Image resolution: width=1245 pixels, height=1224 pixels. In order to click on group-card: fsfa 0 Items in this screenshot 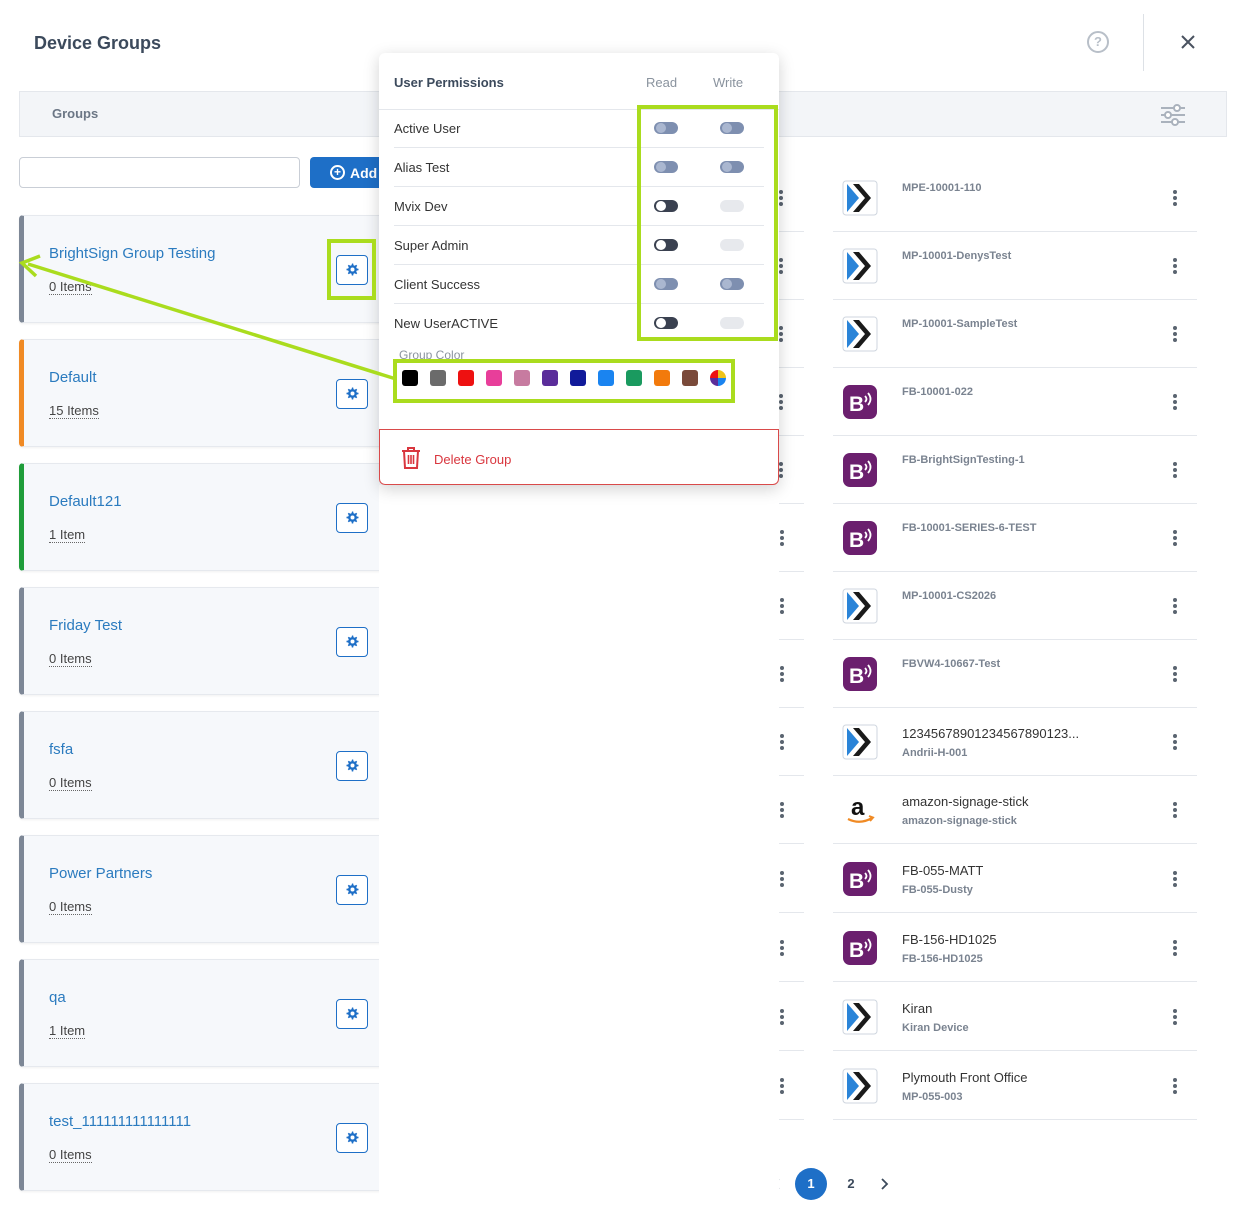, I will do `click(206, 765)`.